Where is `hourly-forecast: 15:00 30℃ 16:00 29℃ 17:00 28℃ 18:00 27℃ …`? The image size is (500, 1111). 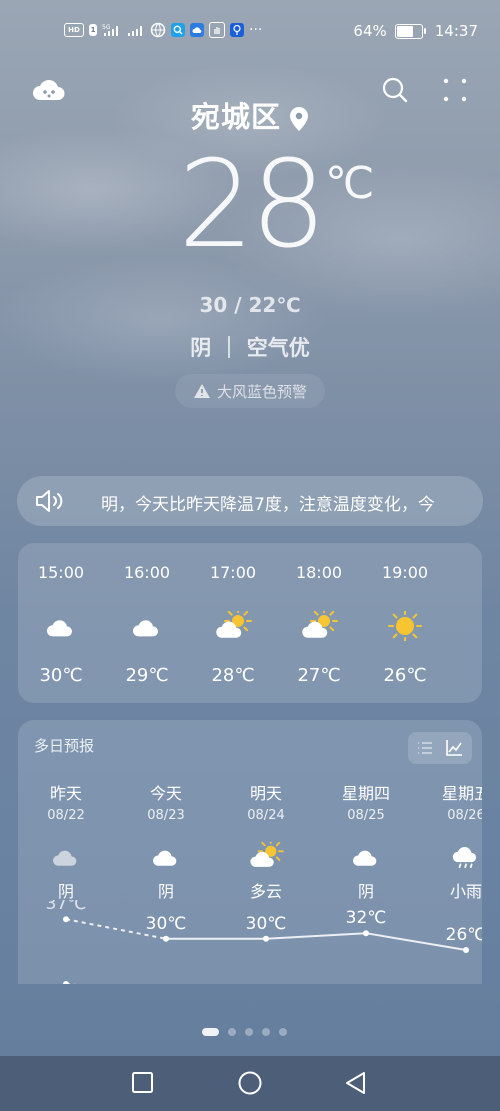 hourly-forecast: 15:00 30℃ 16:00 29℃ 17:00 28℃ 18:00 27℃ … is located at coordinates (250, 623).